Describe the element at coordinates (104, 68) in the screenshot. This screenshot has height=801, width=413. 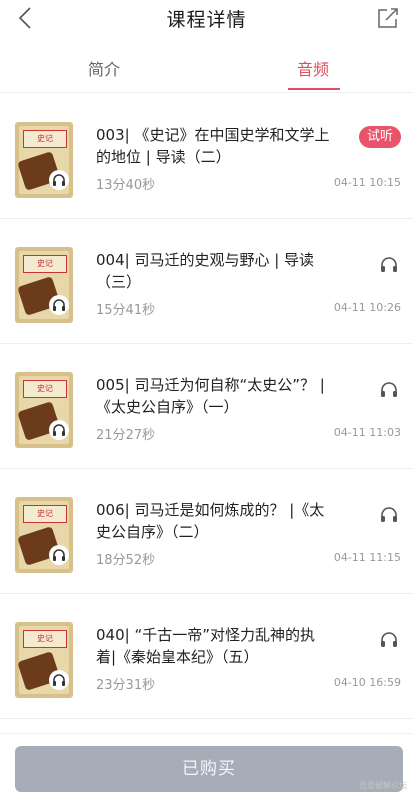
I see `tab-intro: 简介` at that location.